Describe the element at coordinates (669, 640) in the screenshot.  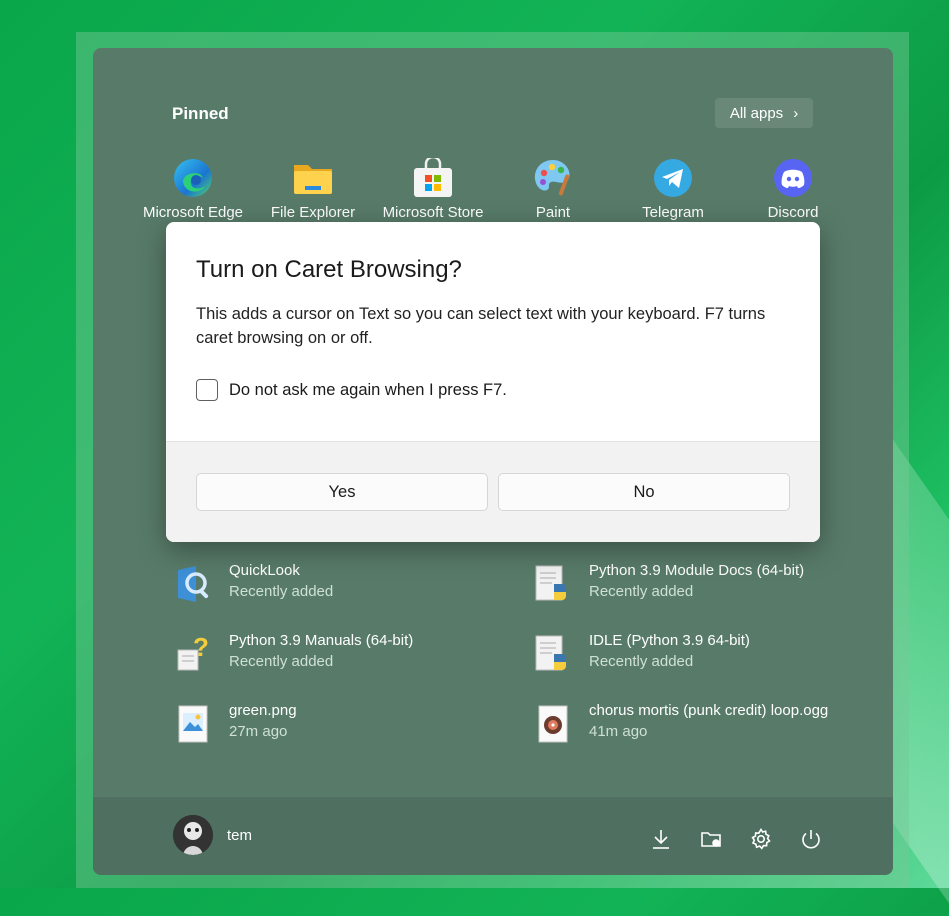
I see `recommended-title: IDLE (Python 3.9 64-bit)` at that location.